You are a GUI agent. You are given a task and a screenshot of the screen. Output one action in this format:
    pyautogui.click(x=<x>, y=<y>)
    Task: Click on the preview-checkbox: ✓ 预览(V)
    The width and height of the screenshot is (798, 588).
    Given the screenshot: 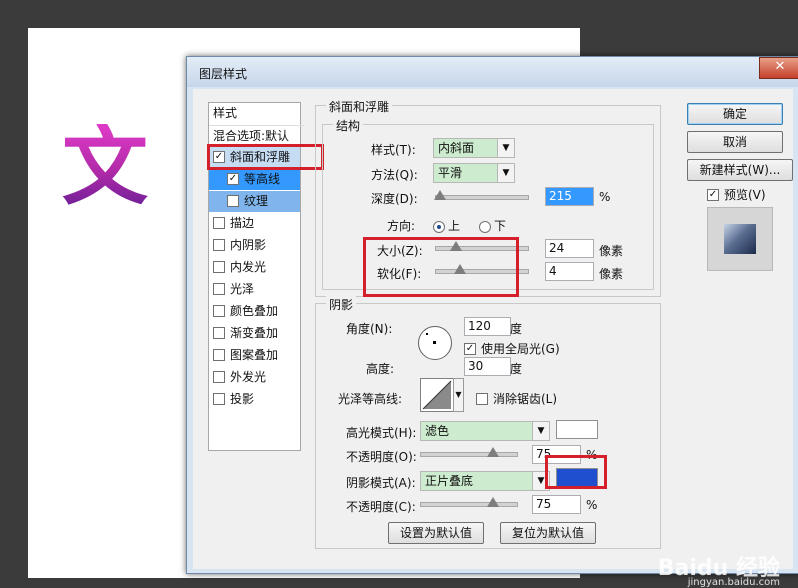 What is the action you would take?
    pyautogui.click(x=736, y=194)
    